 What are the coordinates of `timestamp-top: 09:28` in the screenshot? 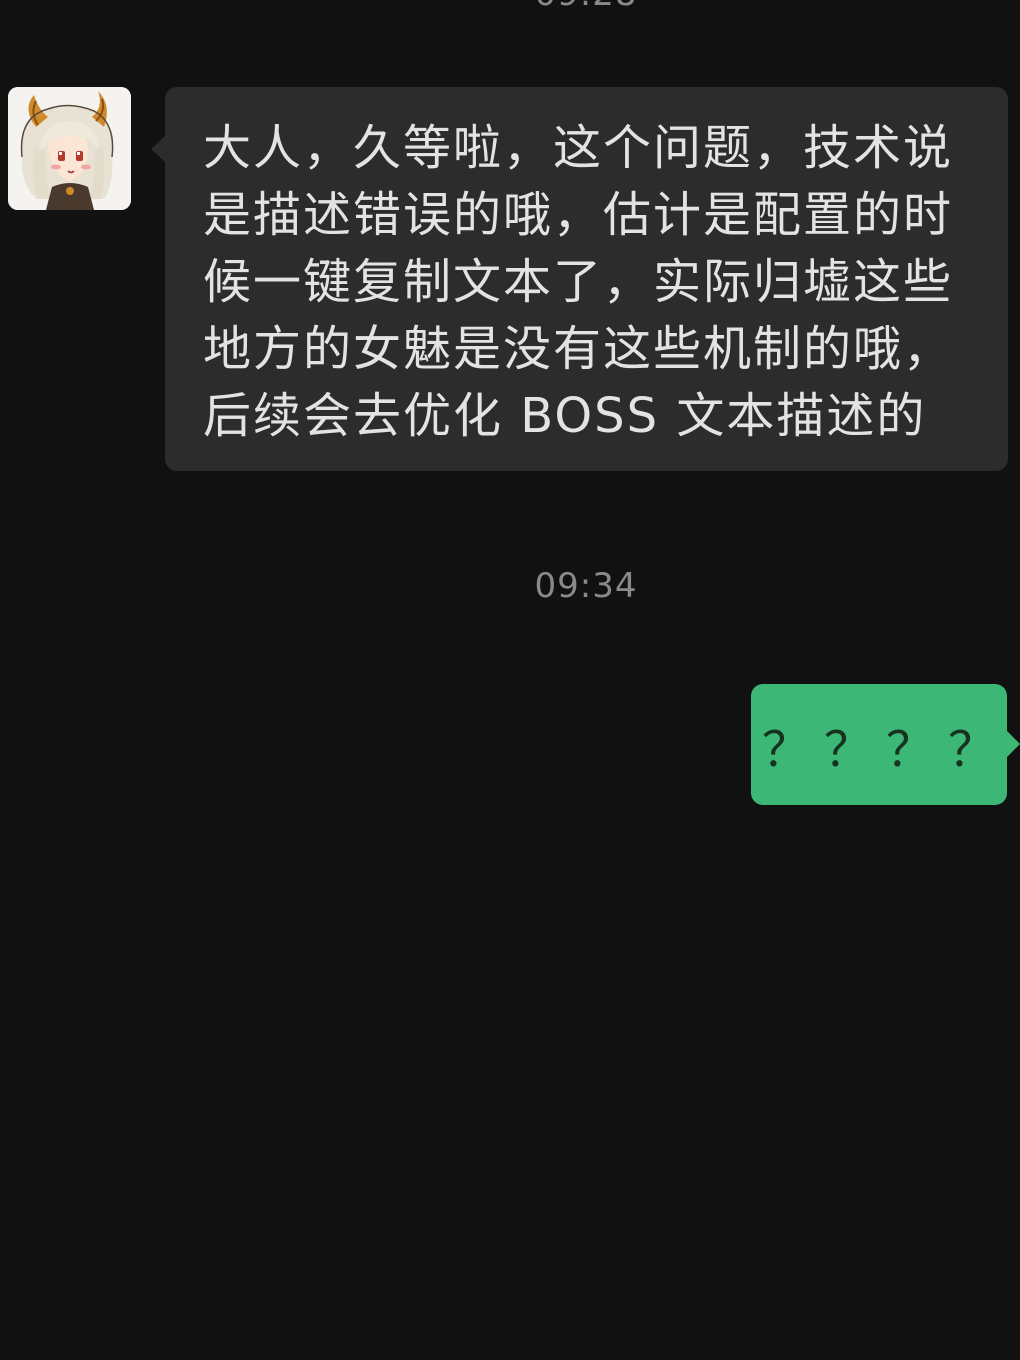 It's located at (510, 7).